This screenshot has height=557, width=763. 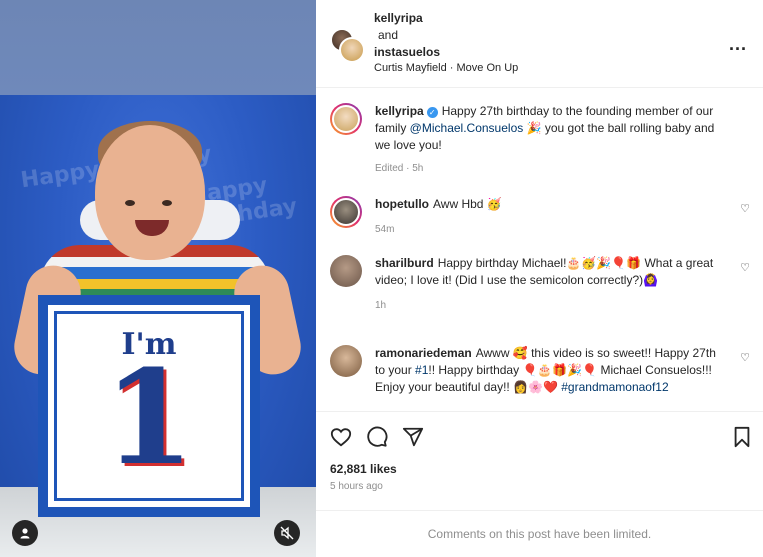 What do you see at coordinates (421, 370) in the screenshot?
I see `hashtag-link: #1` at bounding box center [421, 370].